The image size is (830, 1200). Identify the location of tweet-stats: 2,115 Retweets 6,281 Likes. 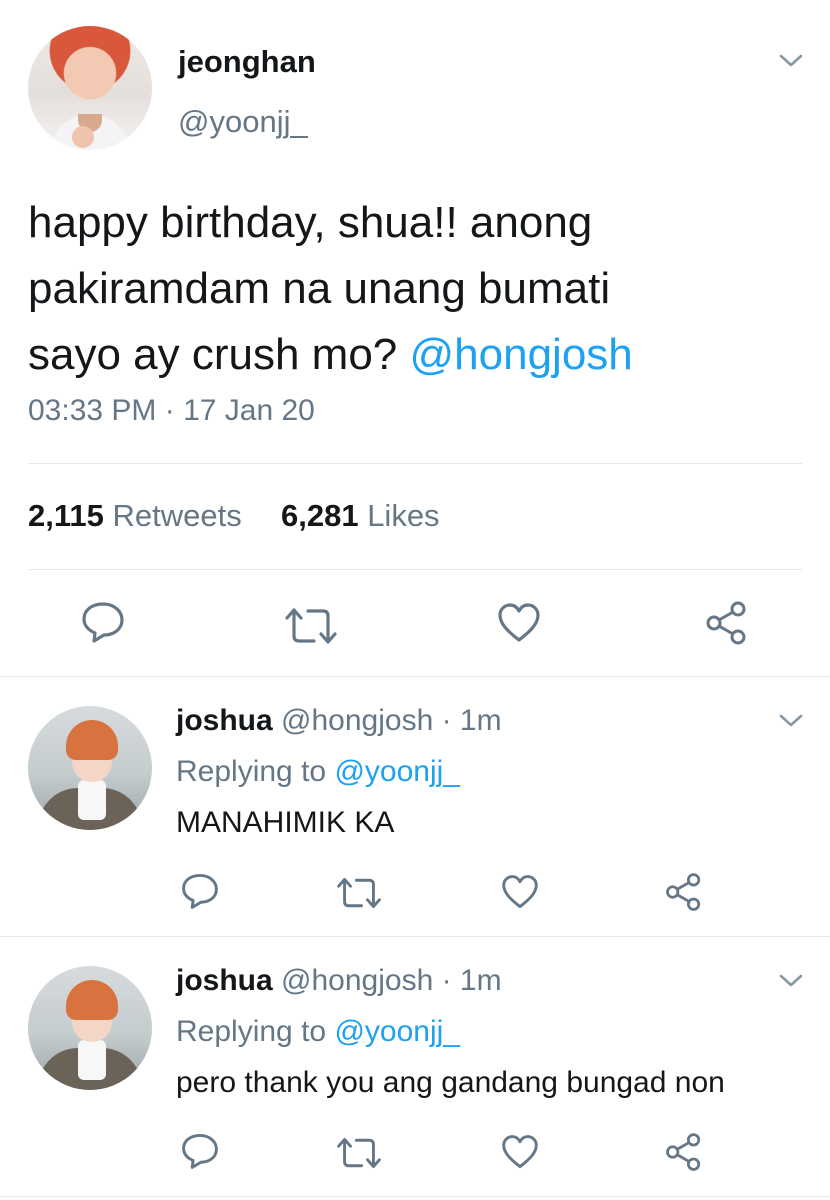
(234, 516).